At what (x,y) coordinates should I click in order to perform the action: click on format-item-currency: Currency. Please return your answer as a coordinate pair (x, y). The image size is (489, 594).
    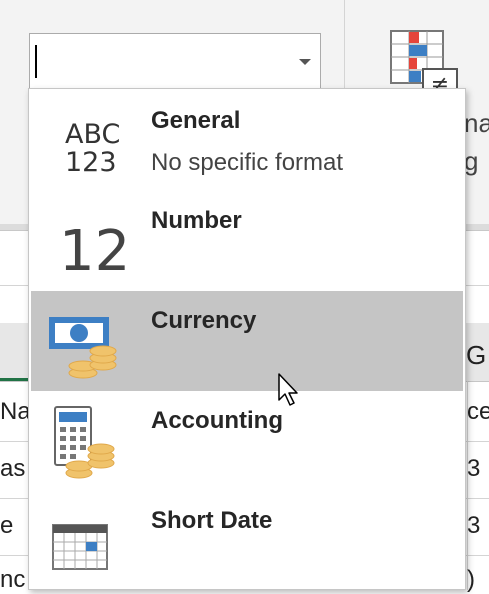
    Looking at the image, I should click on (247, 341).